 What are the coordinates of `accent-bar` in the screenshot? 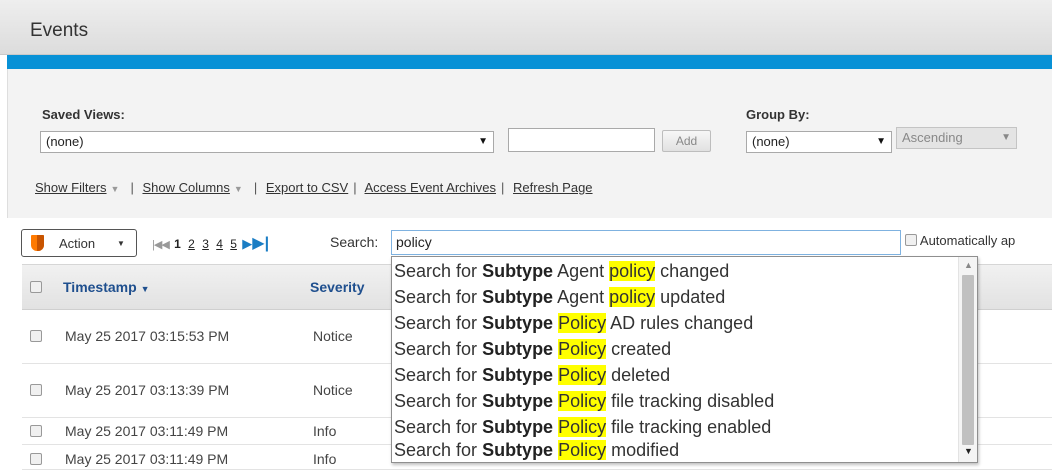 It's located at (529, 62).